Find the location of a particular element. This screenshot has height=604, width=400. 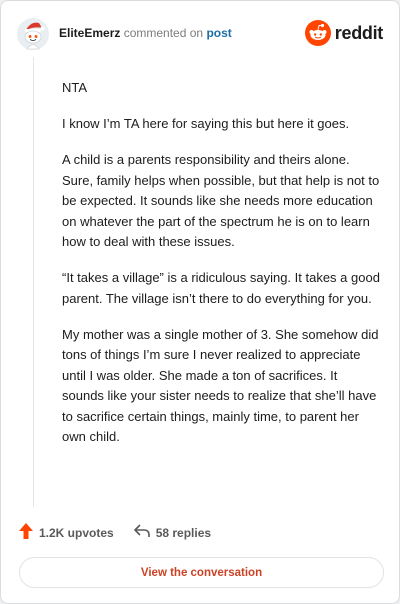

comment-meta: EliteEmerz commented on post is located at coordinates (145, 33).